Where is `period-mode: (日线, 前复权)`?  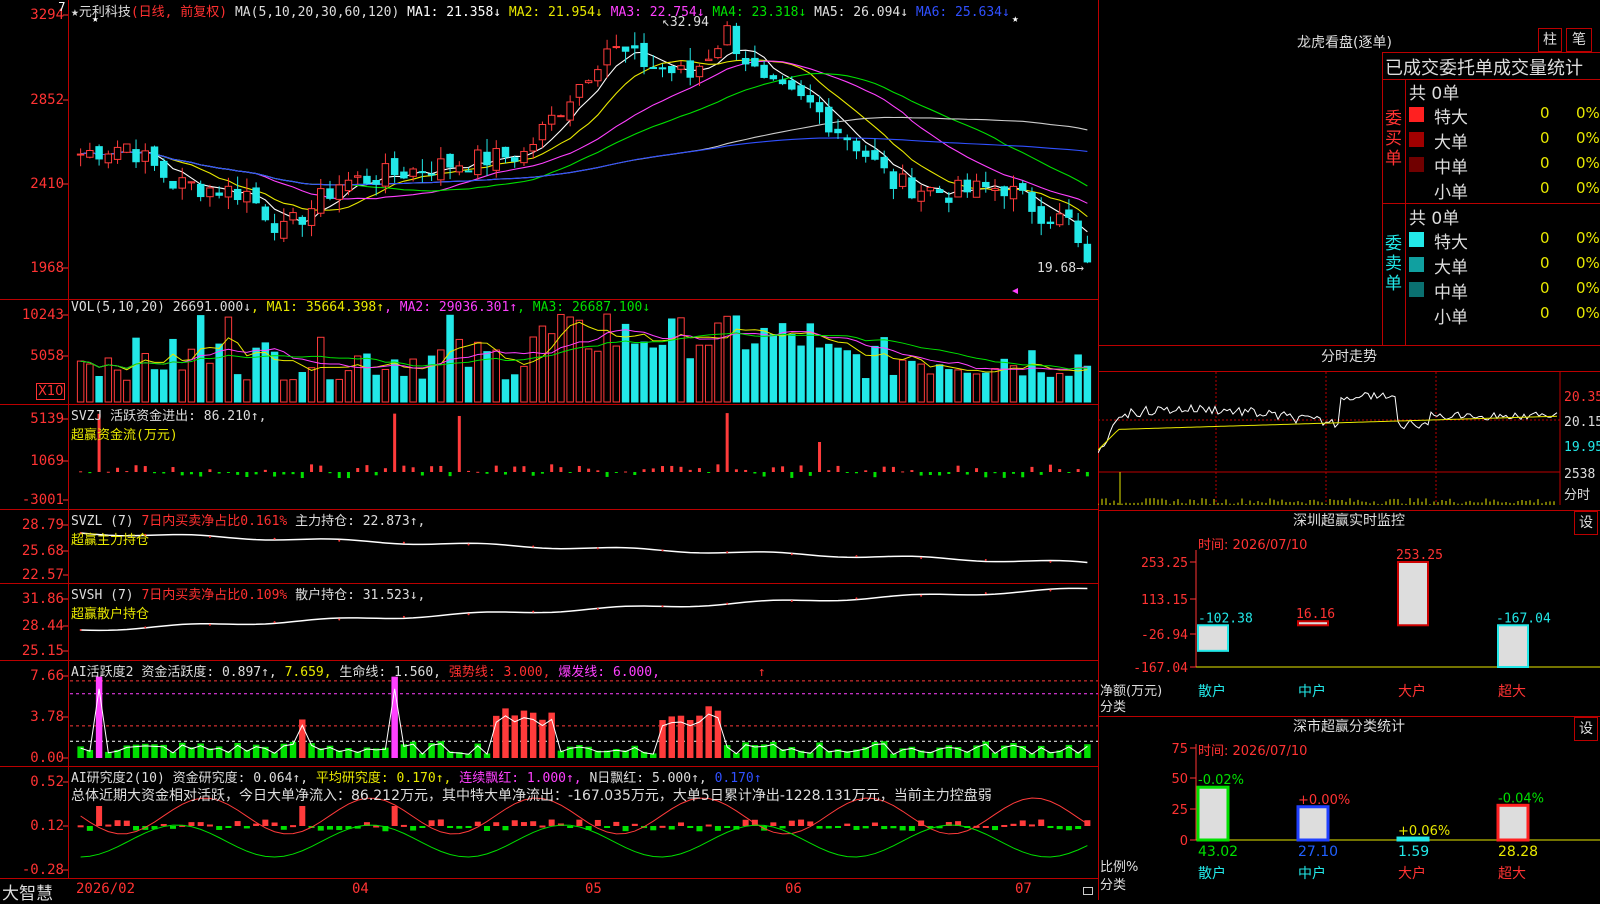
period-mode: (日线, 前复权) is located at coordinates (179, 12).